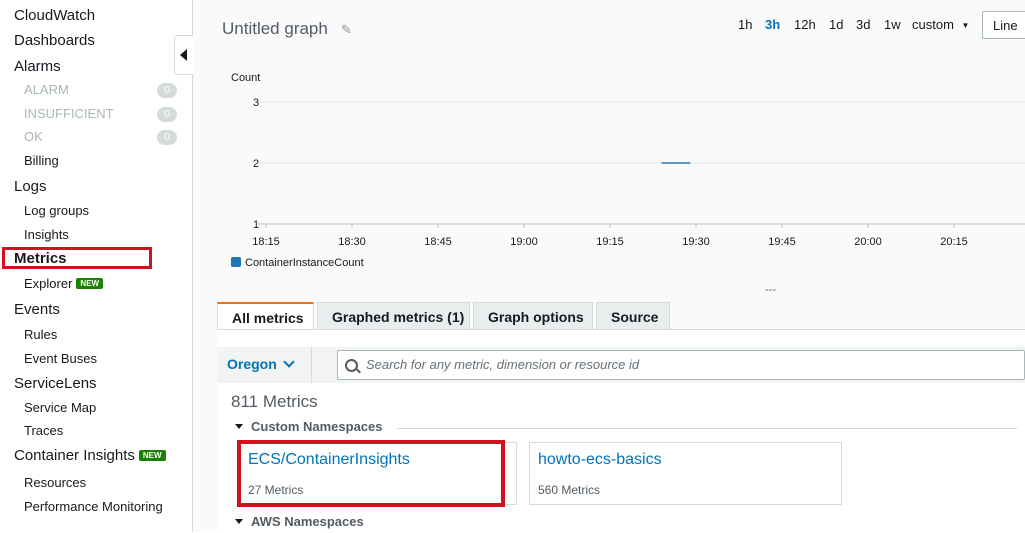 This screenshot has height=533, width=1025. I want to click on namespace-metric-count: 560 Metrics, so click(569, 490).